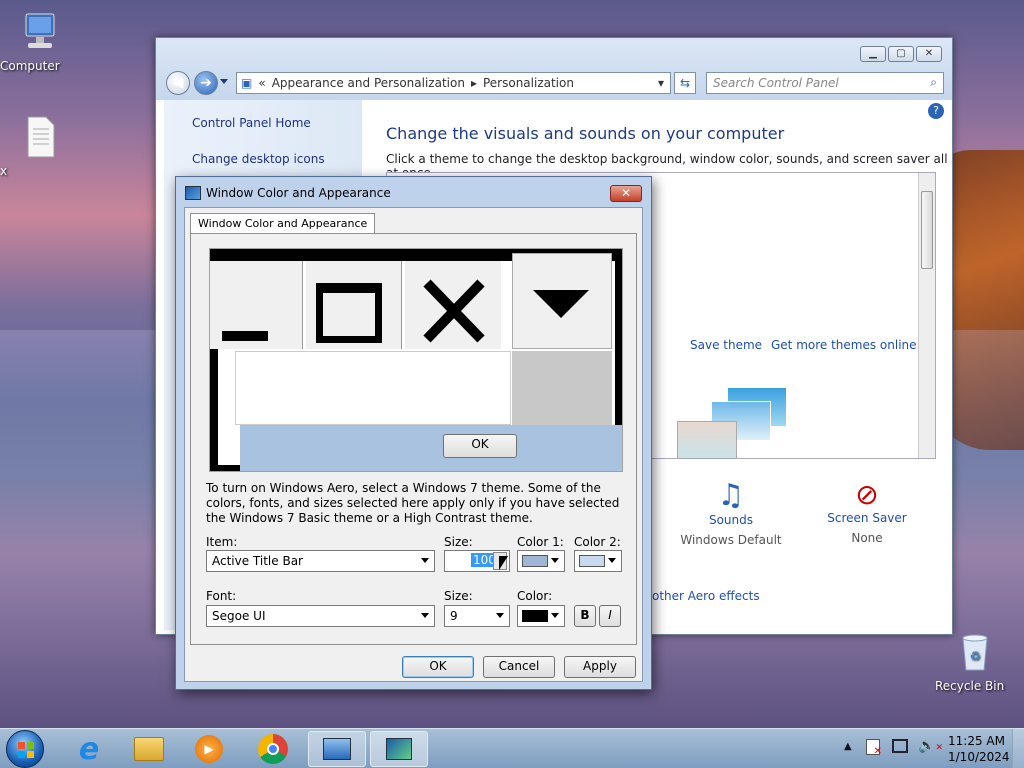  What do you see at coordinates (354, 305) in the screenshot?
I see `preview-maximize-glyph` at bounding box center [354, 305].